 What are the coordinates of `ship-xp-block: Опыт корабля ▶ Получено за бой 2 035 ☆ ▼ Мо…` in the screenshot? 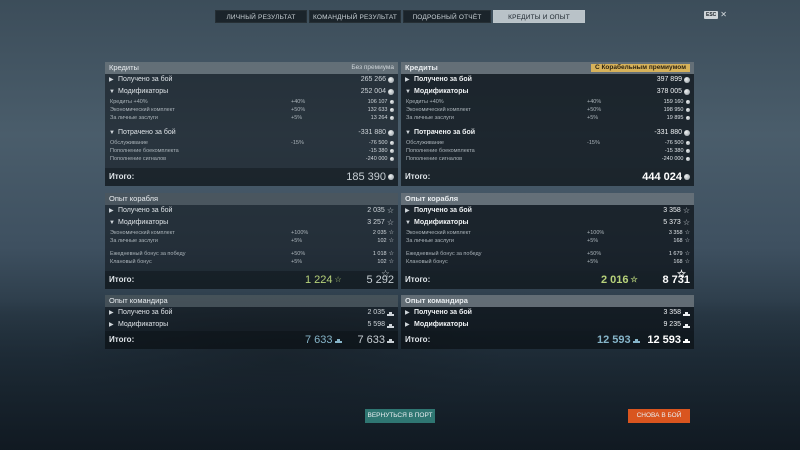 It's located at (251, 232).